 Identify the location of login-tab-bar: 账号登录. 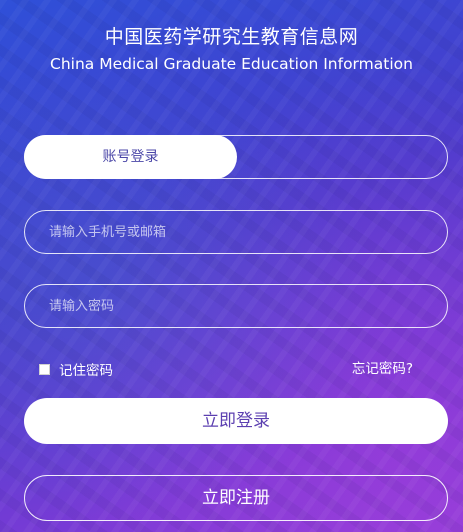
(236, 157).